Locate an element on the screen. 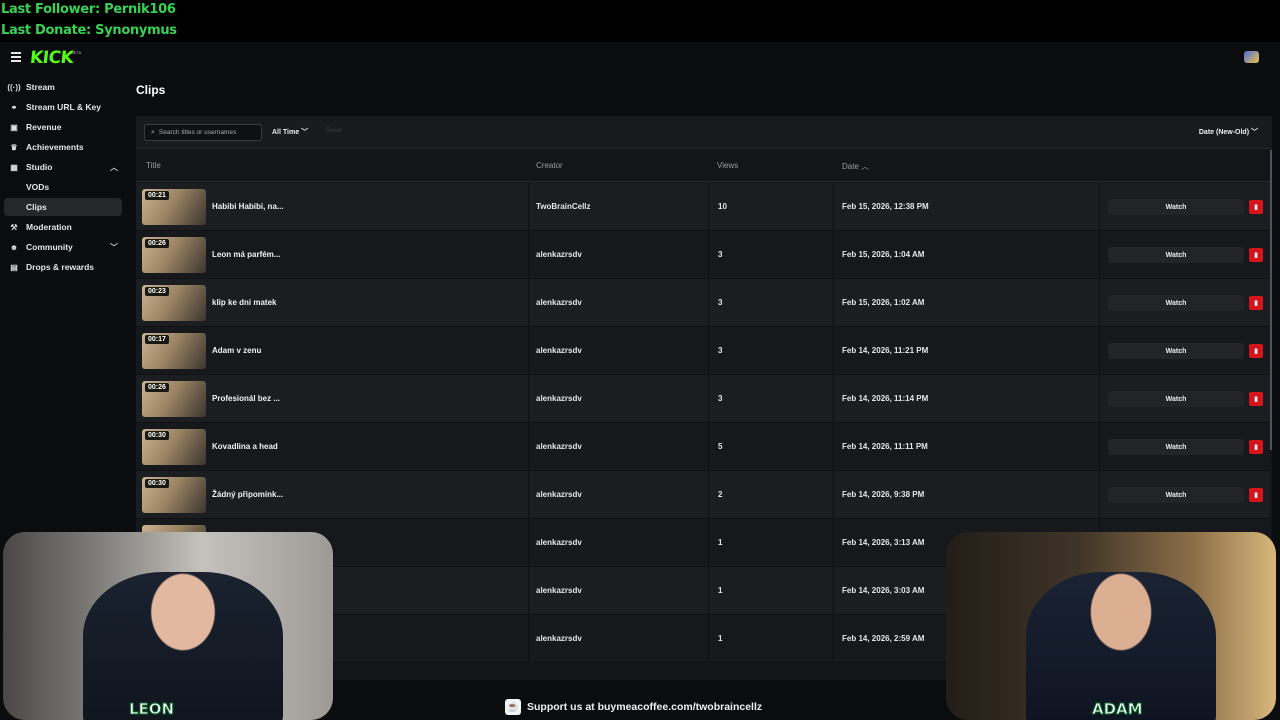 This screenshot has width=1280, height=720. column-header-date: Date ︿ is located at coordinates (855, 166).